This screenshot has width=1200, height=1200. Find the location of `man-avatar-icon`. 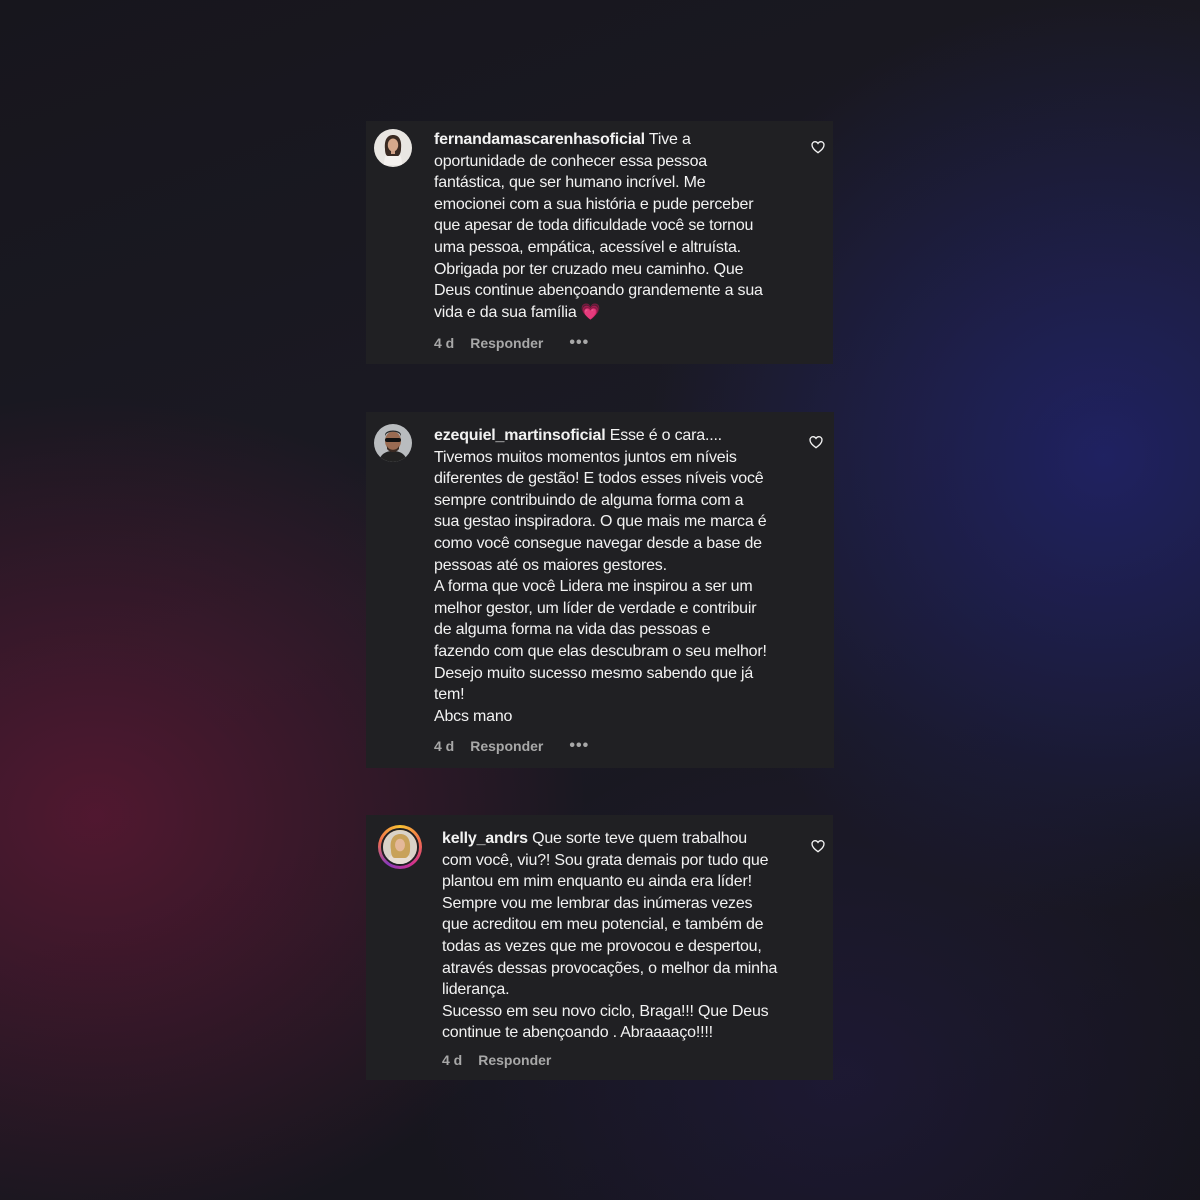

man-avatar-icon is located at coordinates (393, 443).